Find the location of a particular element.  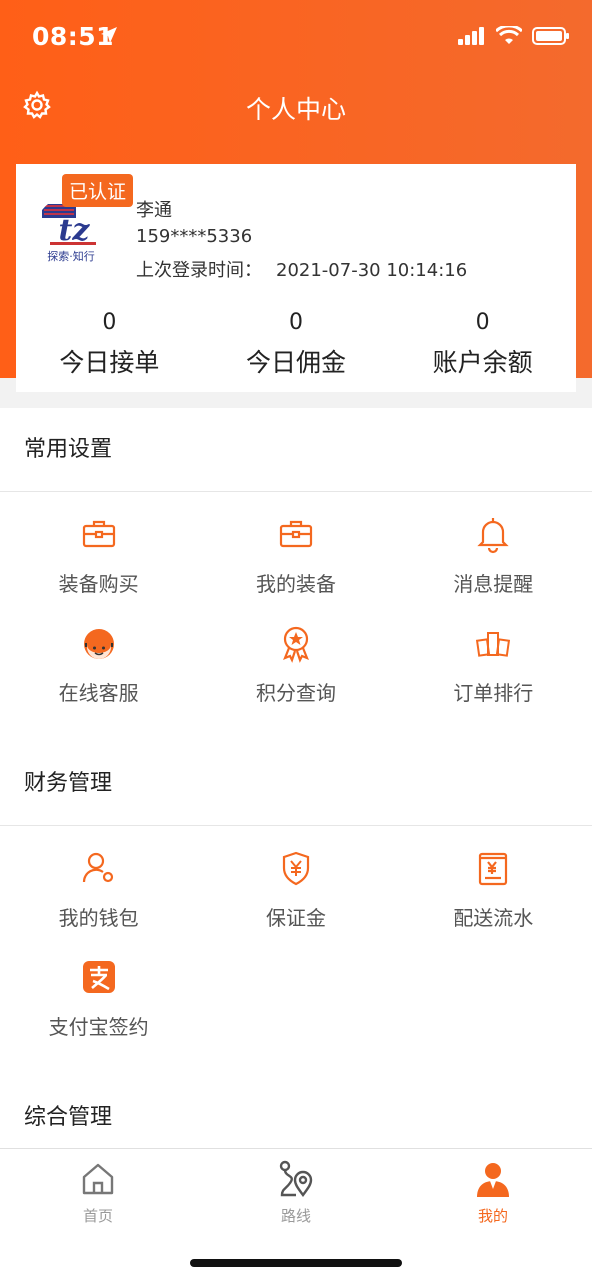

stat-label: 账户余额 is located at coordinates (482, 362).